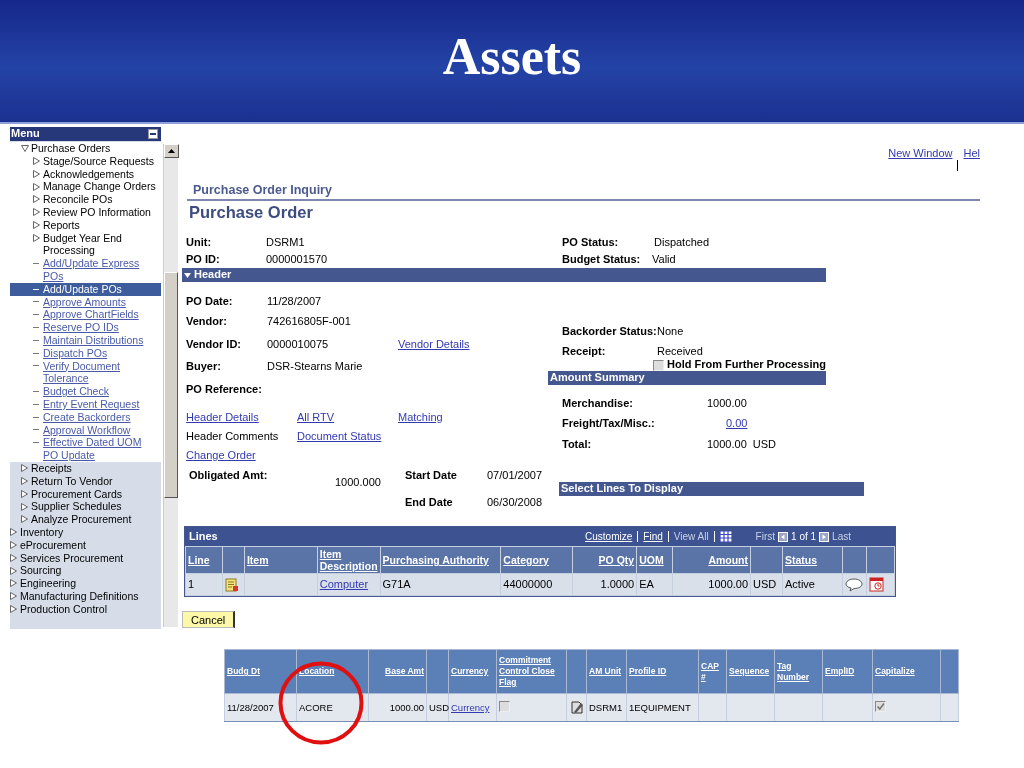 This screenshot has height=768, width=1024. I want to click on column-header: Profile ID, so click(662, 671).